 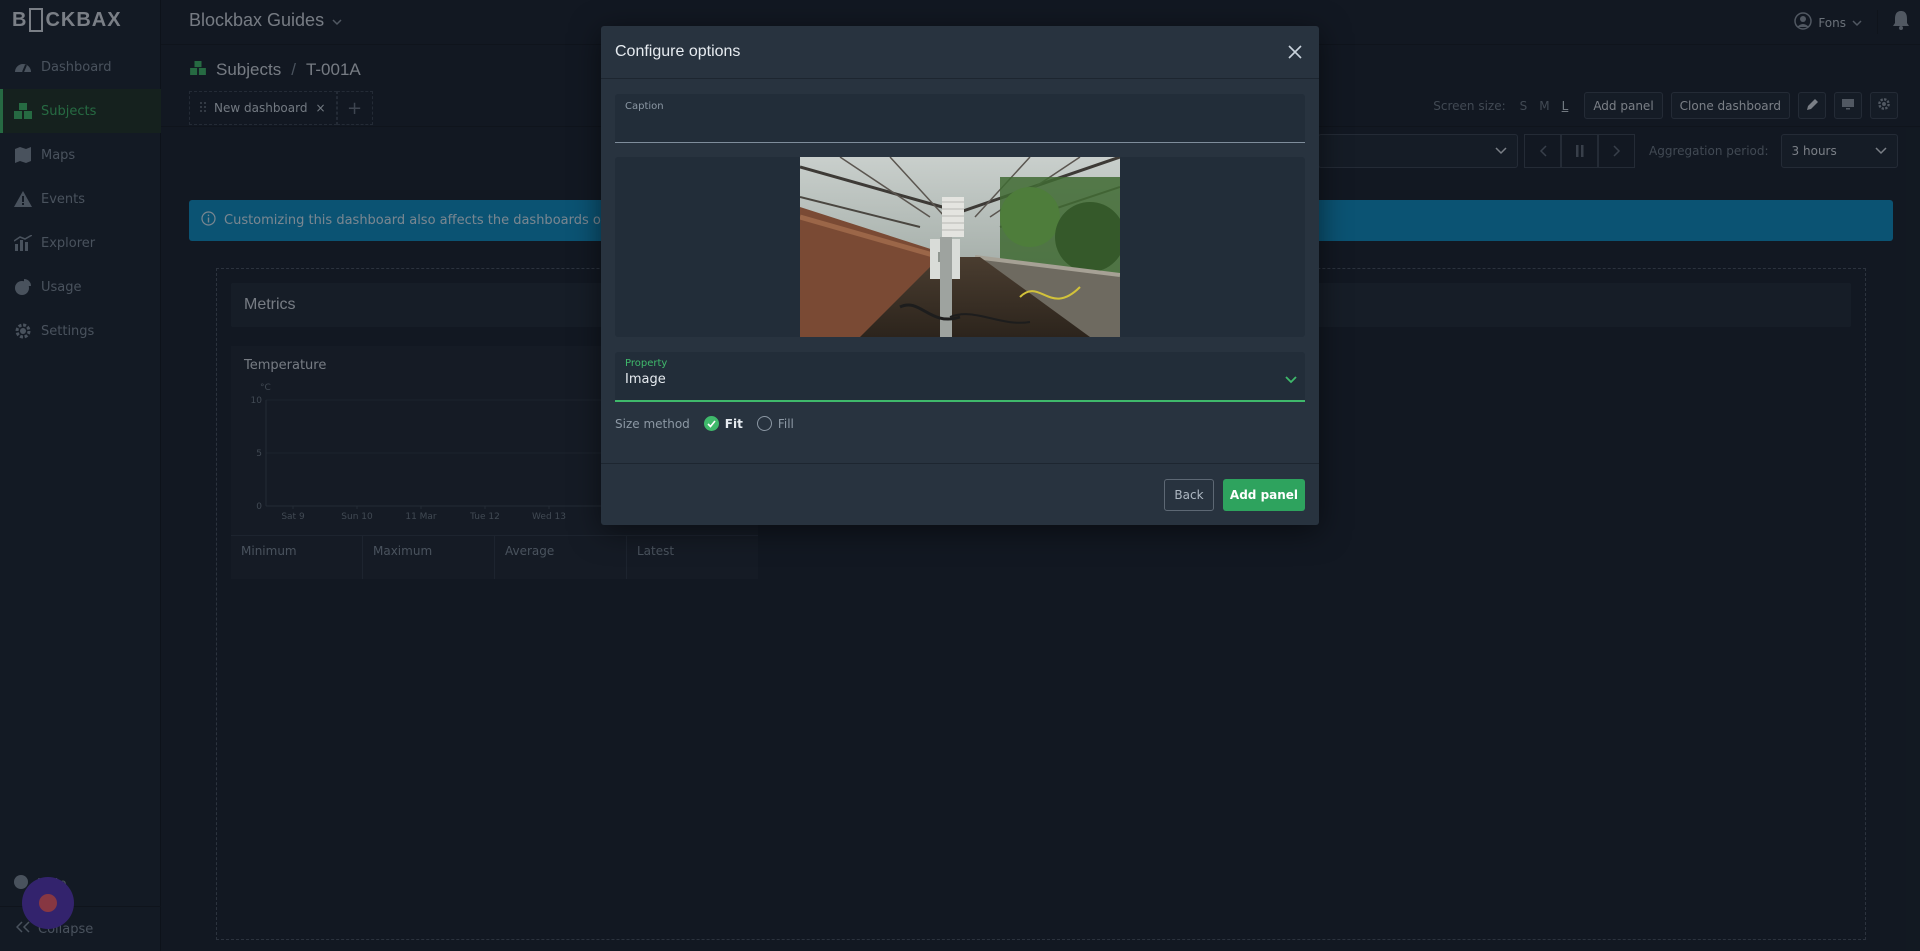 I want to click on property-select: Property Image, so click(x=960, y=377).